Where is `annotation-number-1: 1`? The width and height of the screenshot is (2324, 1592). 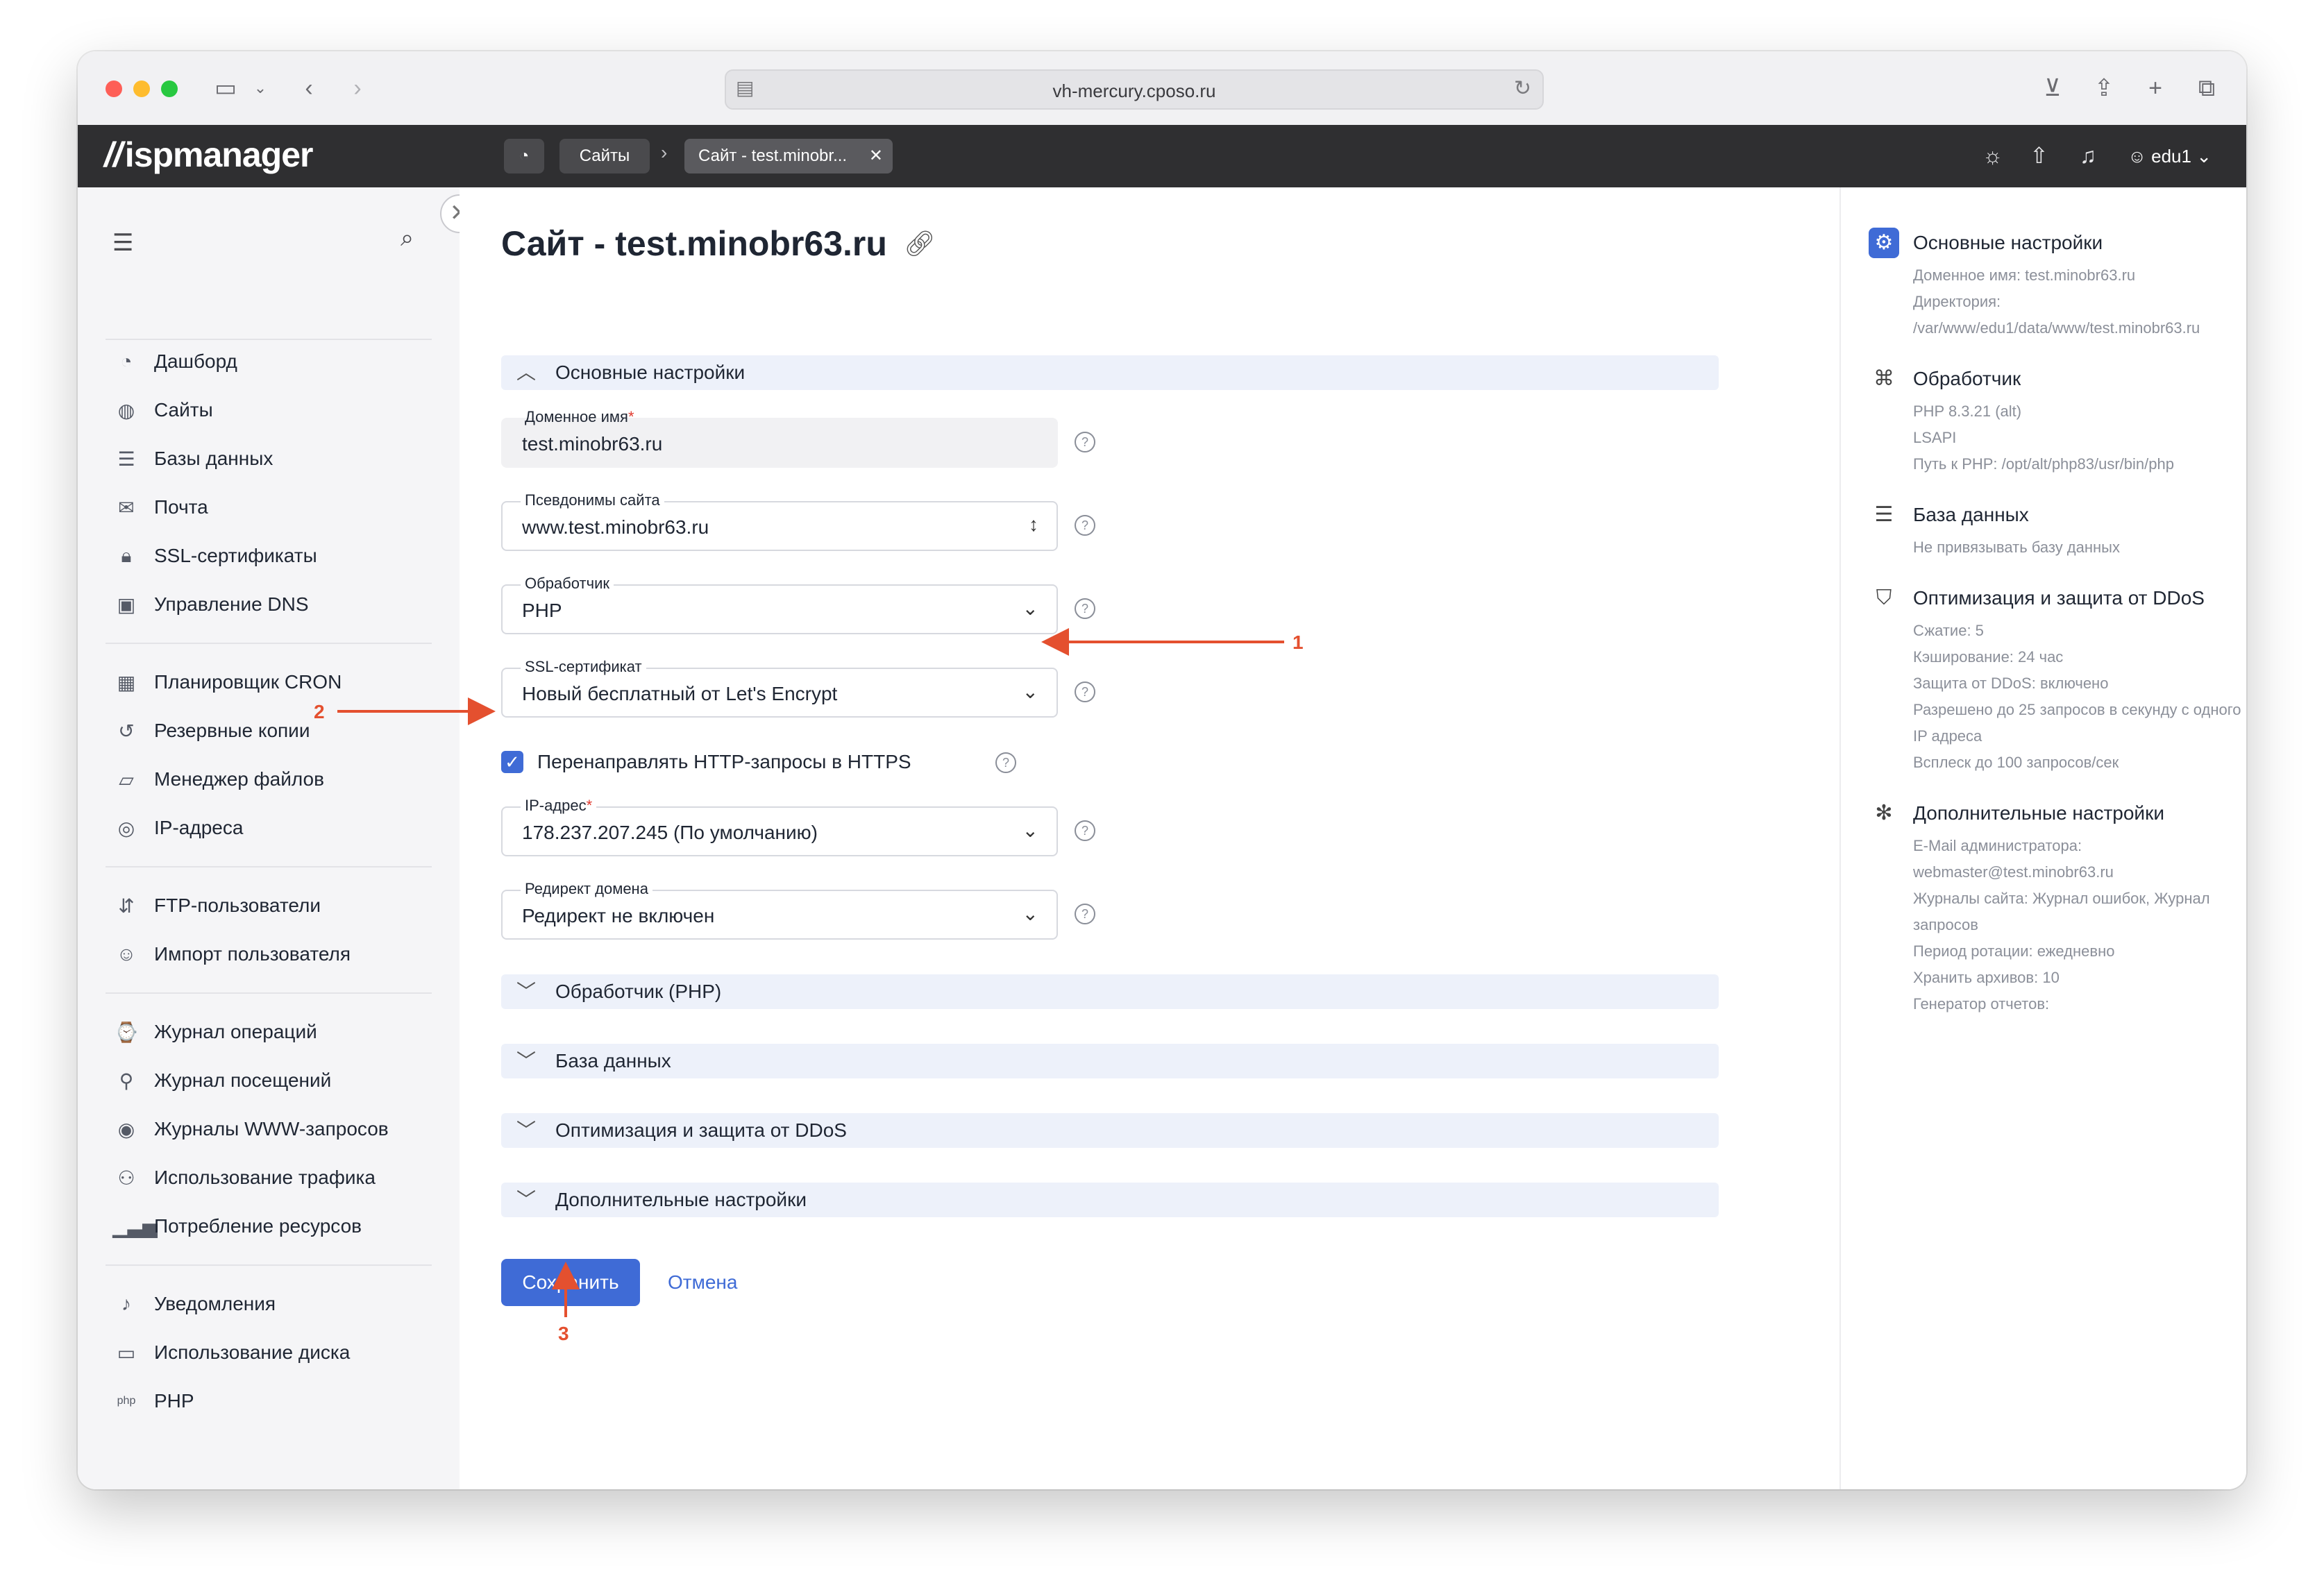
annotation-number-1: 1 is located at coordinates (1298, 642).